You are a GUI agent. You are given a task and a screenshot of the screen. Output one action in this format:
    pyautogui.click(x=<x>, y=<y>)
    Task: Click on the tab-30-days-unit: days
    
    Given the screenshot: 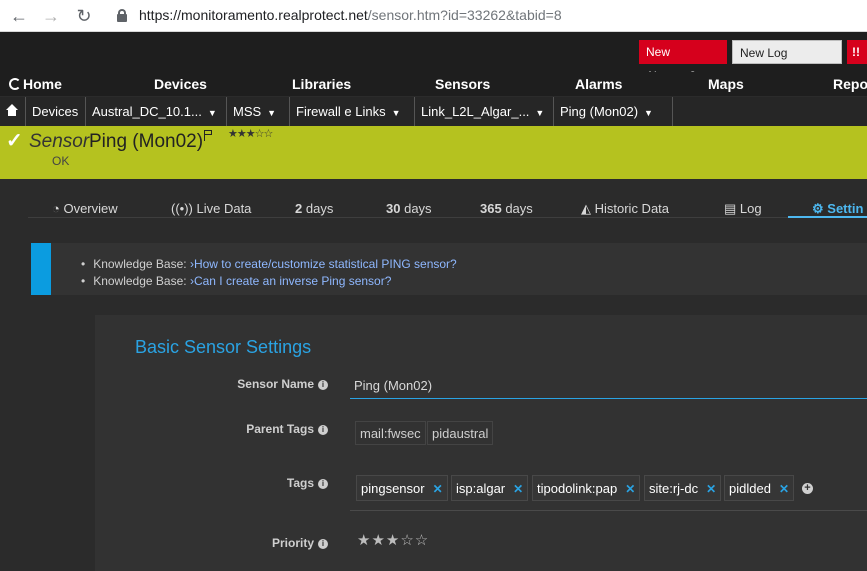 What is the action you would take?
    pyautogui.click(x=418, y=208)
    